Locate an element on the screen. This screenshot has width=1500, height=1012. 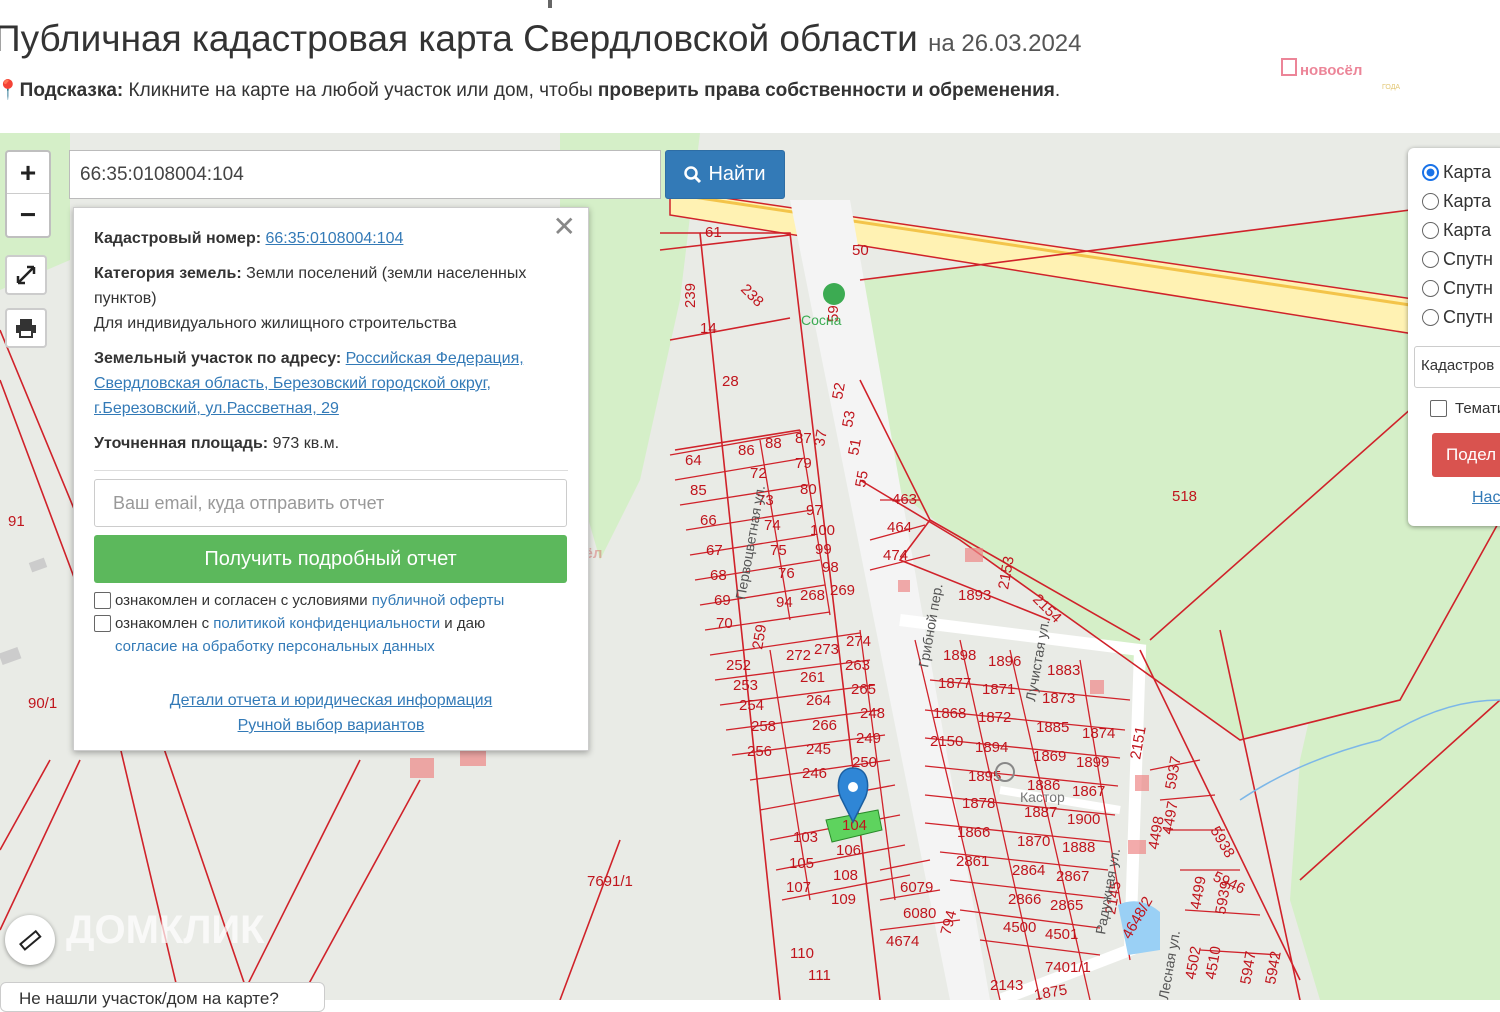
parcel-number-label: 263 is located at coordinates (857, 665).